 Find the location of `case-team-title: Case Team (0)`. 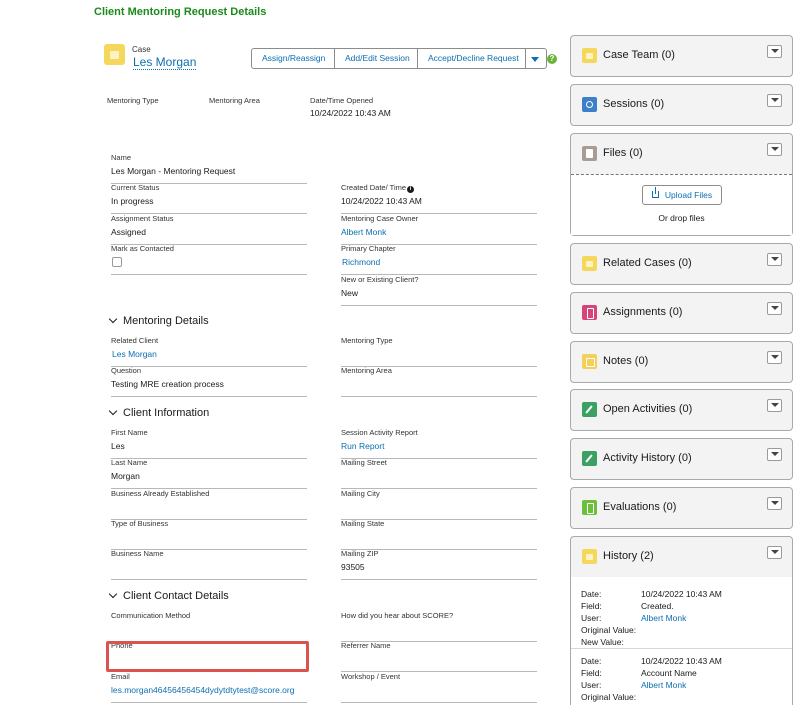

case-team-title: Case Team (0) is located at coordinates (639, 55).